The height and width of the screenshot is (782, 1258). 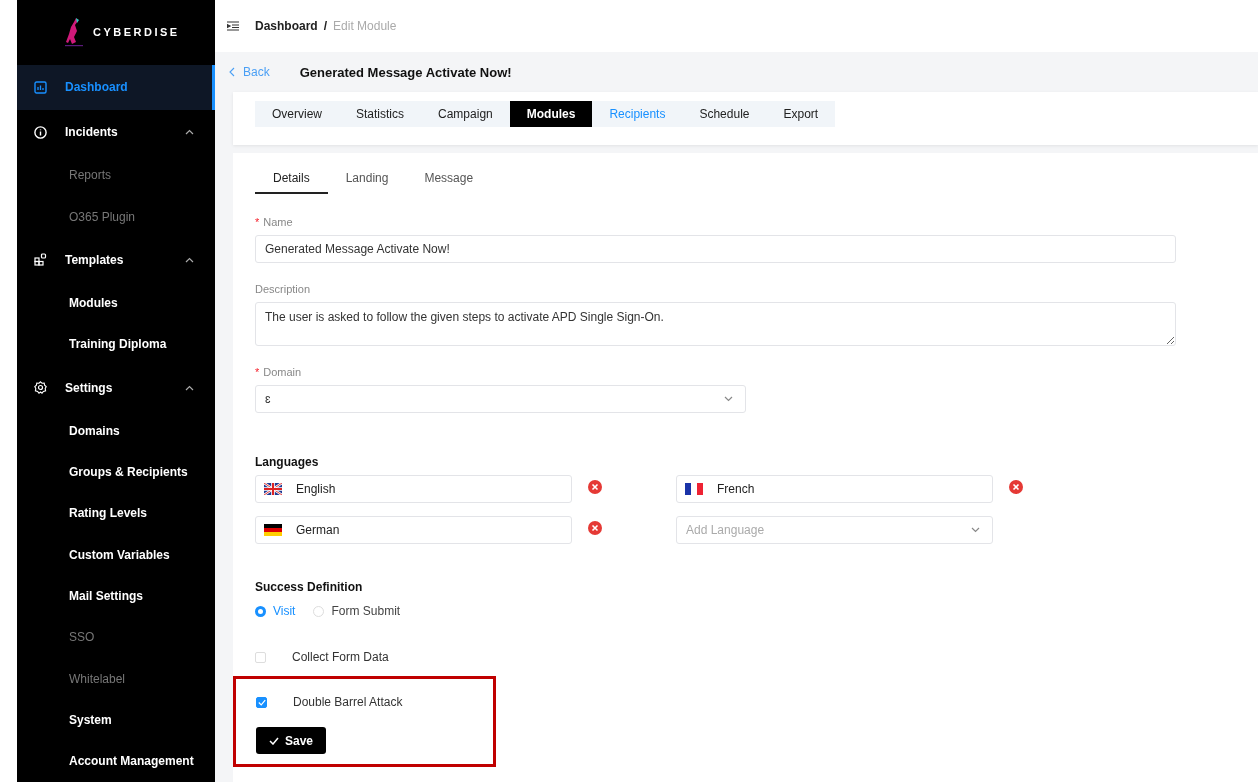 I want to click on sidebar-item: Groups & Recipients, so click(x=116, y=472).